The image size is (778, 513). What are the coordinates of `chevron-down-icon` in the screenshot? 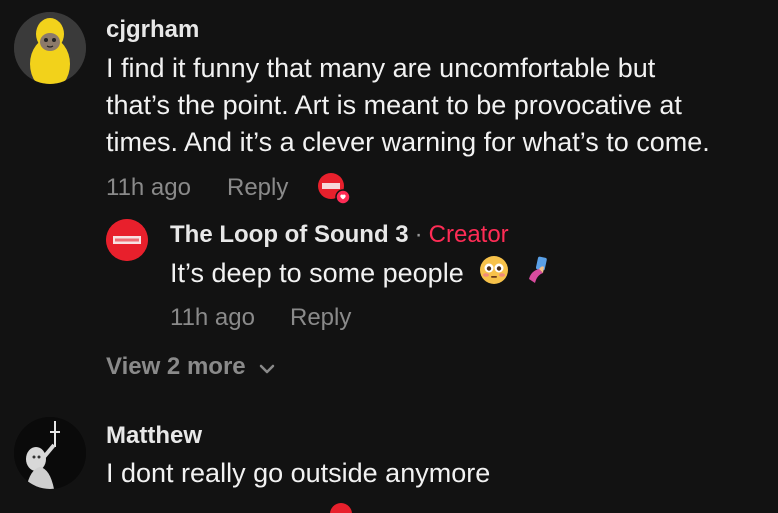 It's located at (267, 368).